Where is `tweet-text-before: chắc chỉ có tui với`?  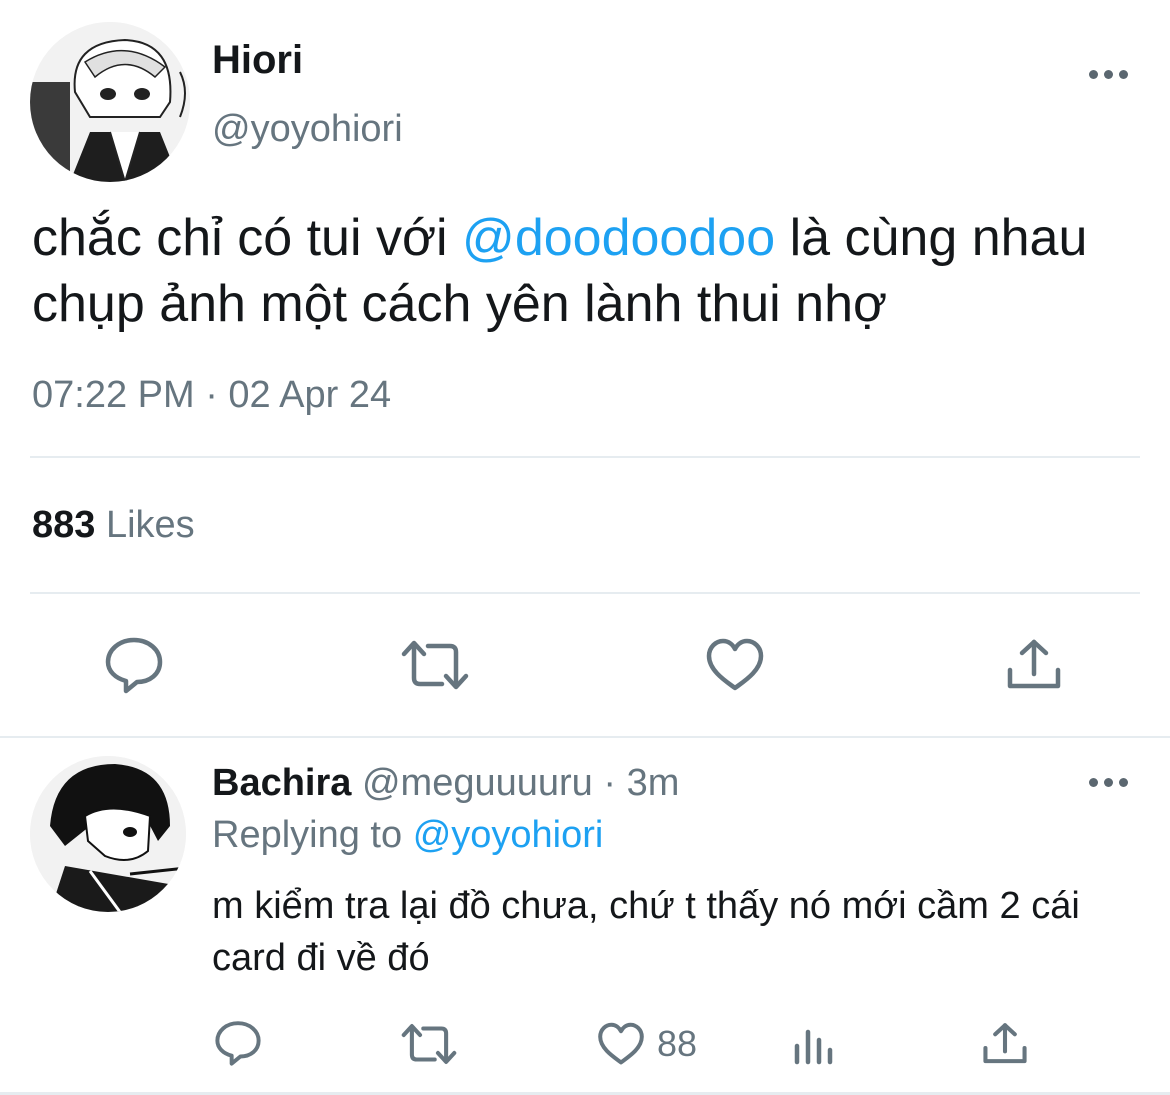
tweet-text-before: chắc chỉ có tui với is located at coordinates (247, 238).